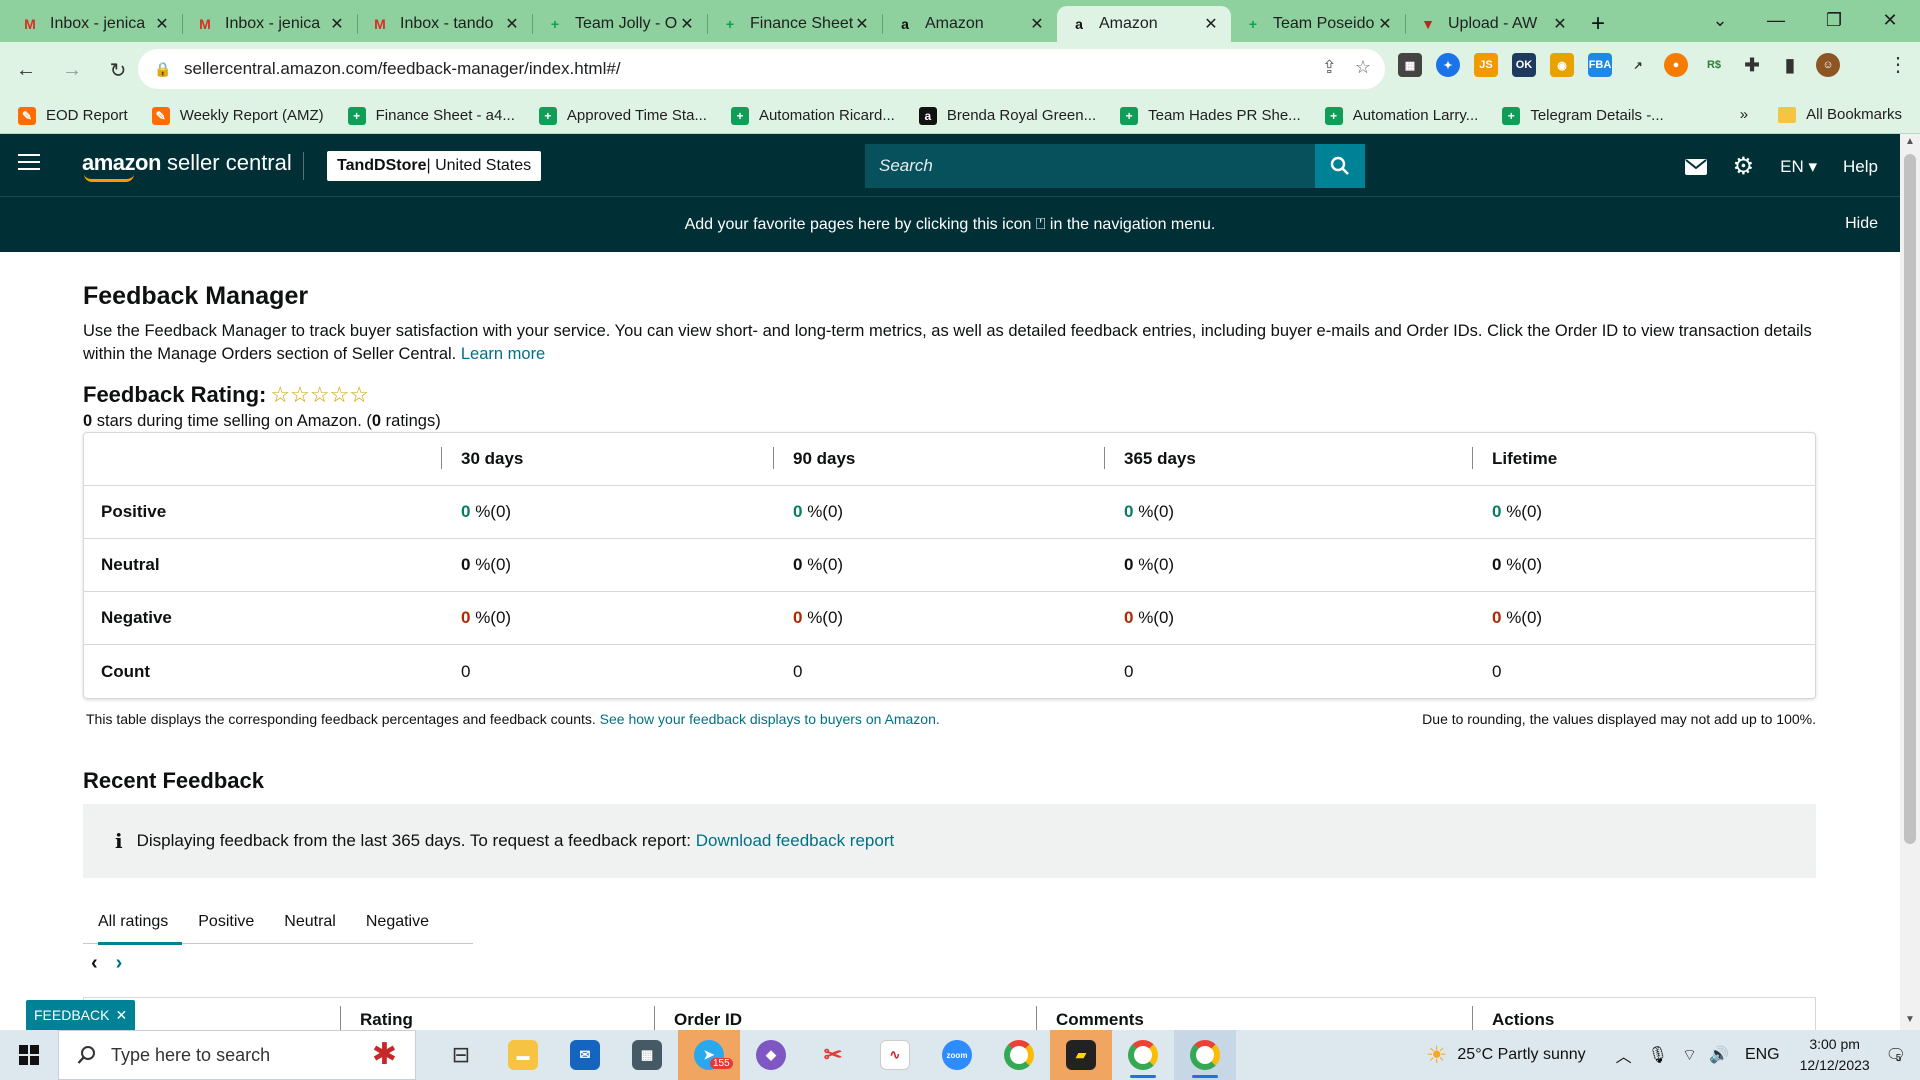 This screenshot has height=1080, width=1920. What do you see at coordinates (1658, 1055) in the screenshot?
I see `microphone-icon: 🎙` at bounding box center [1658, 1055].